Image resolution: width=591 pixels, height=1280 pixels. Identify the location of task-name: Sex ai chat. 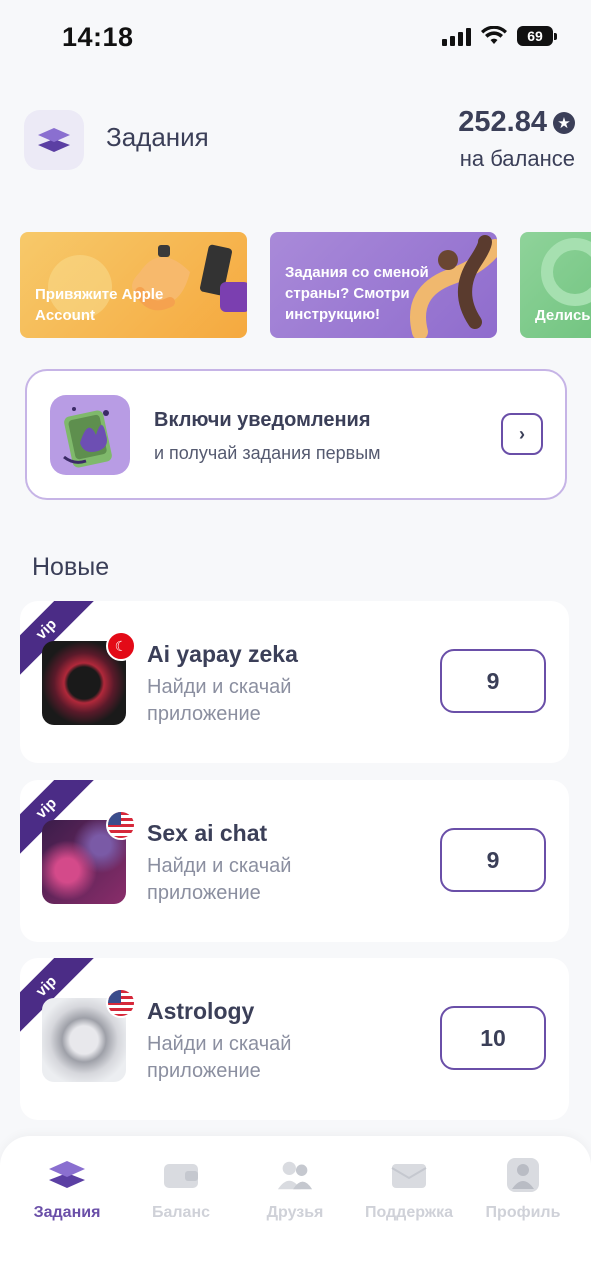
(207, 833).